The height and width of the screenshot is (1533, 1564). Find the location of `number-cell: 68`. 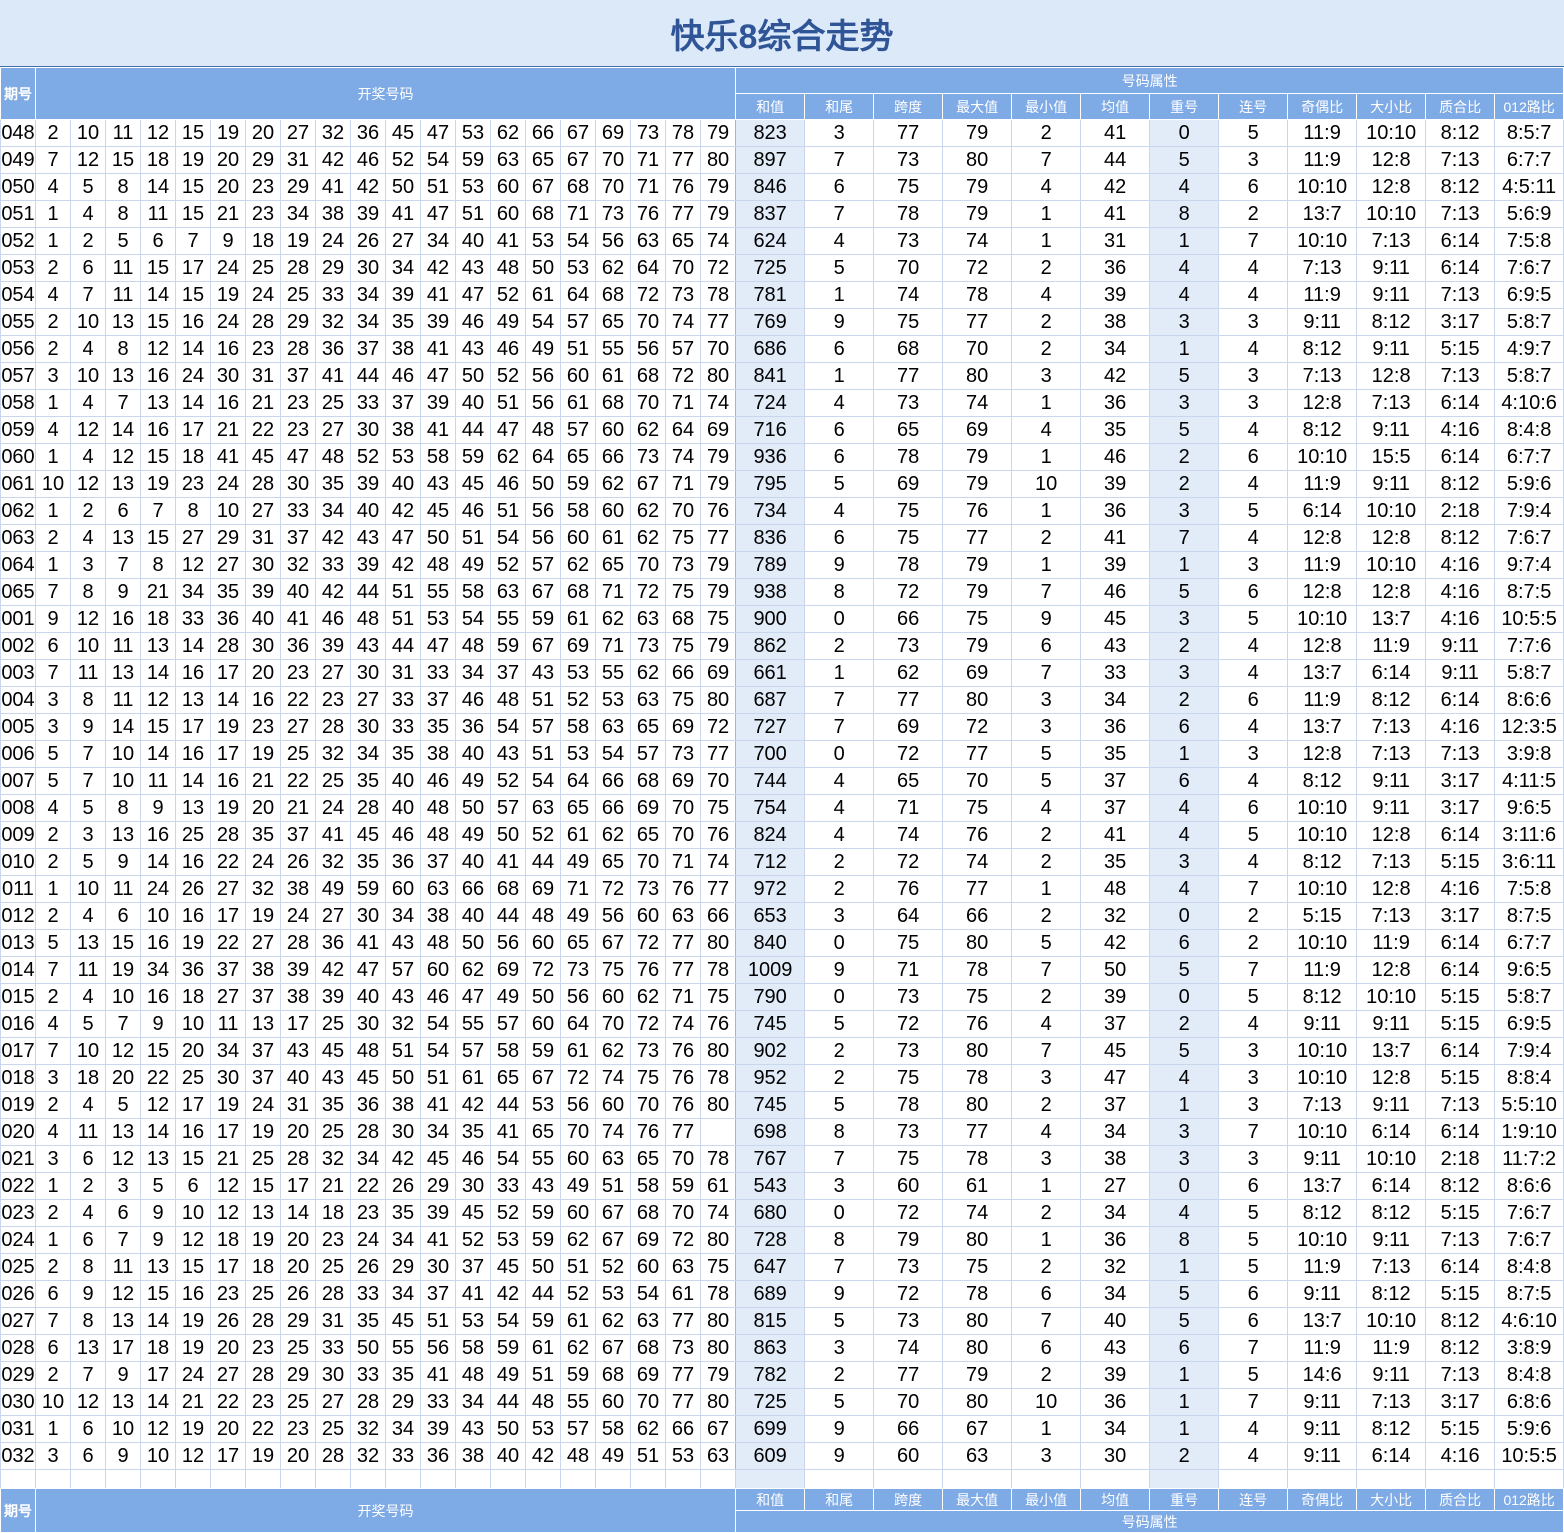

number-cell: 68 is located at coordinates (648, 1348).